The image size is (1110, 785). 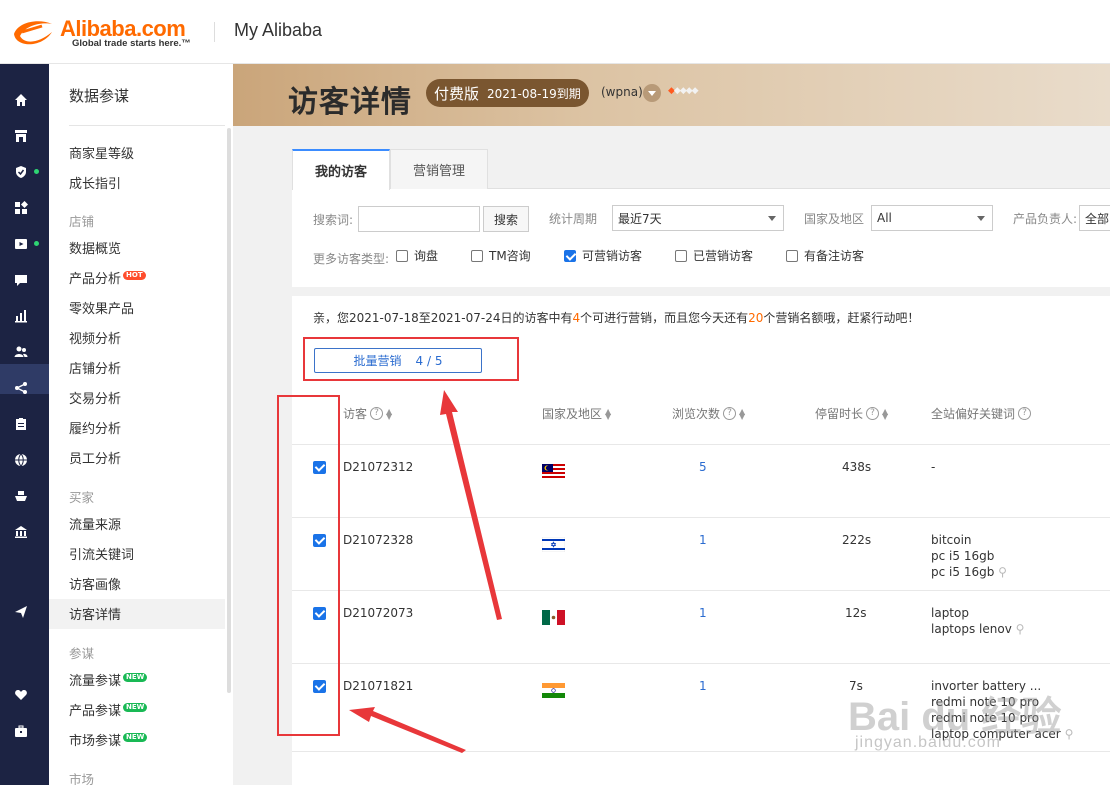 I want to click on visitor-id: D21072312, so click(x=378, y=467).